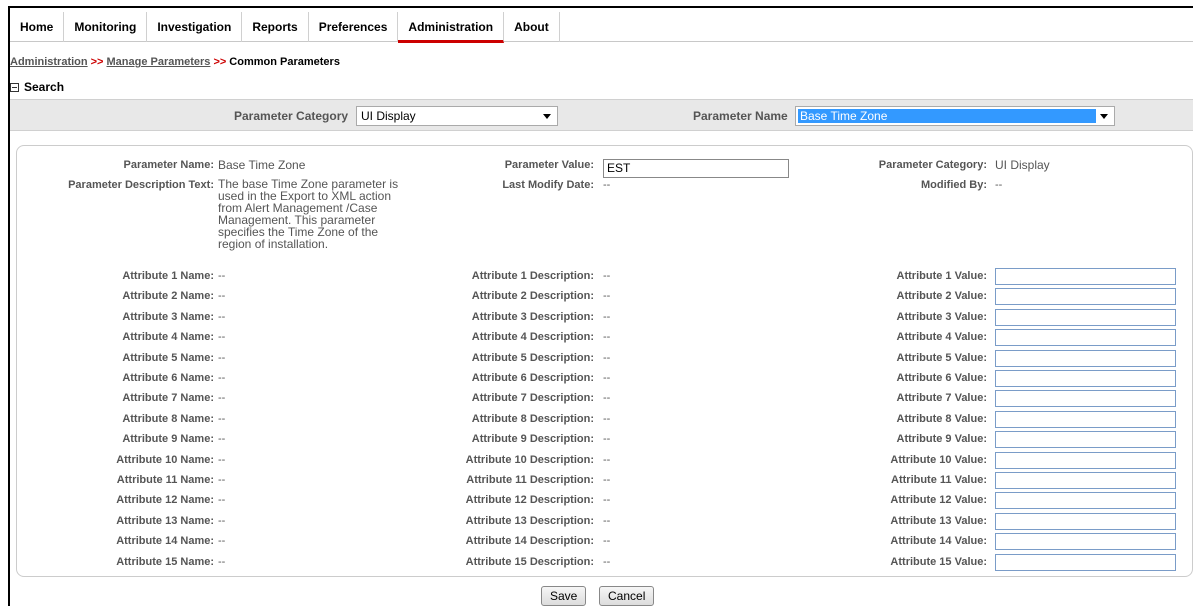 Image resolution: width=1193 pixels, height=606 pixels. What do you see at coordinates (1085, 480) in the screenshot?
I see `attribute-11-value-input` at bounding box center [1085, 480].